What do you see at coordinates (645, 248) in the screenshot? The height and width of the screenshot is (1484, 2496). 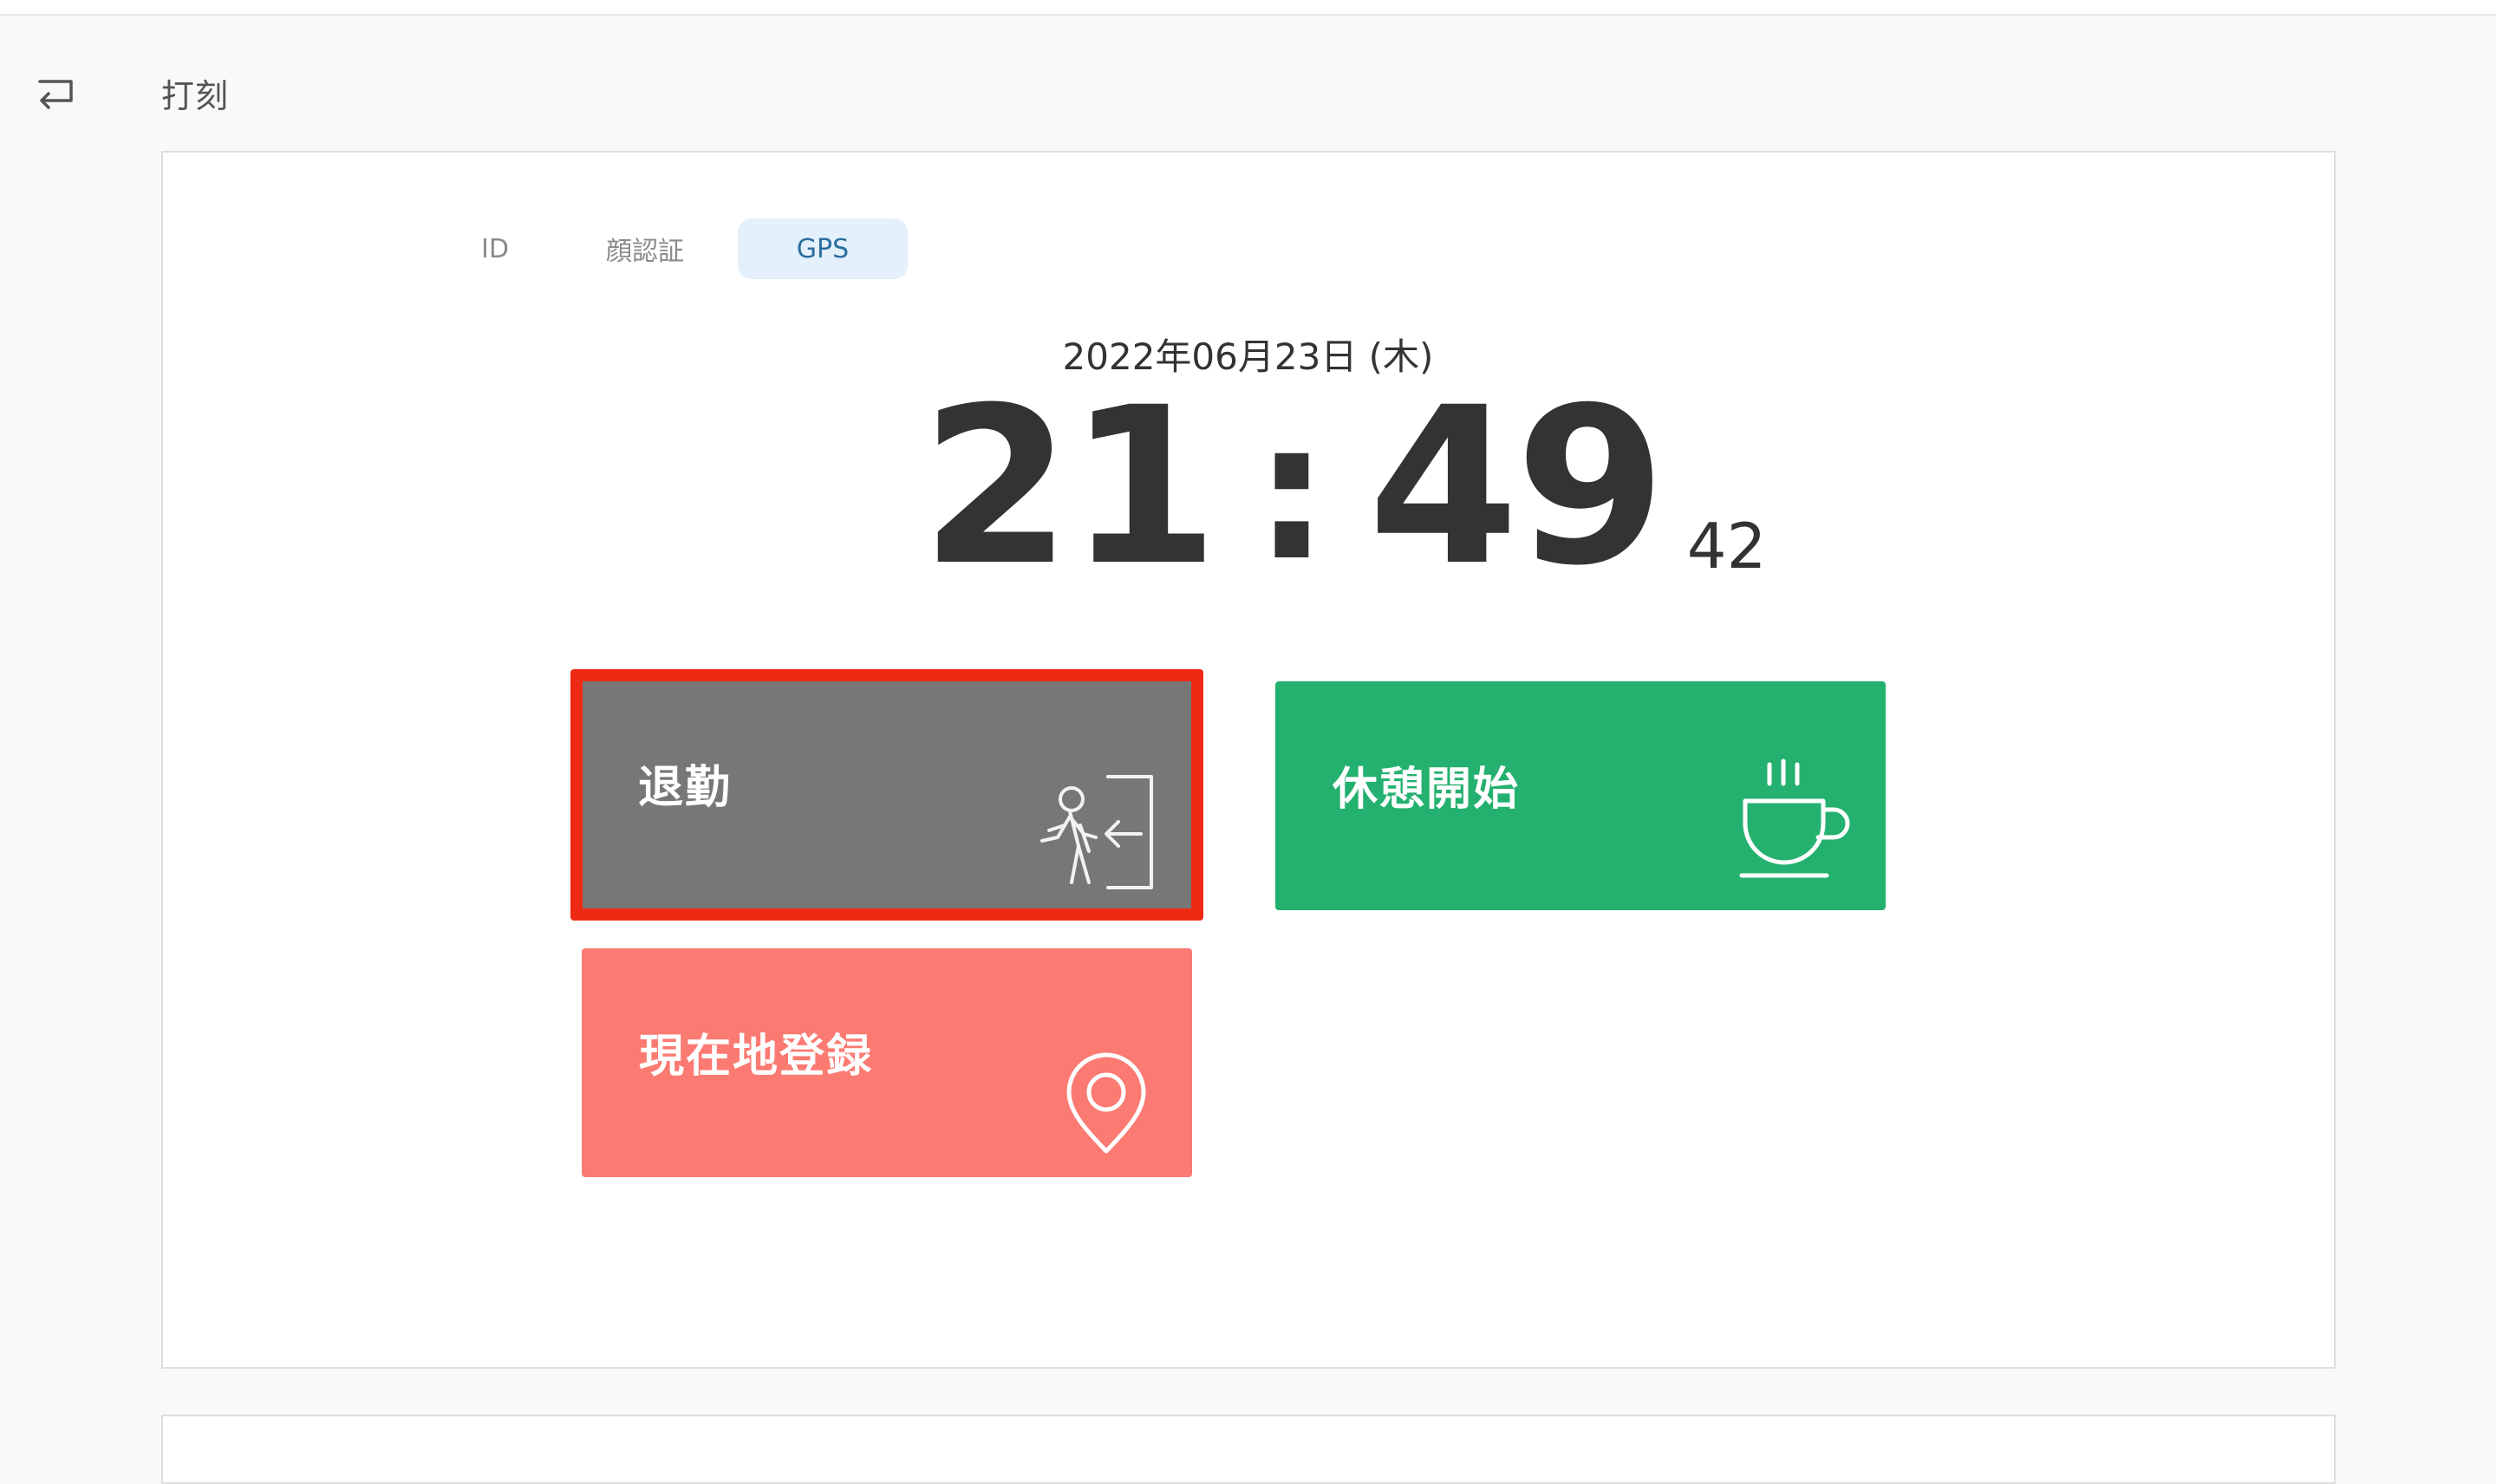 I see `tab-face-recognition: 顔認証` at bounding box center [645, 248].